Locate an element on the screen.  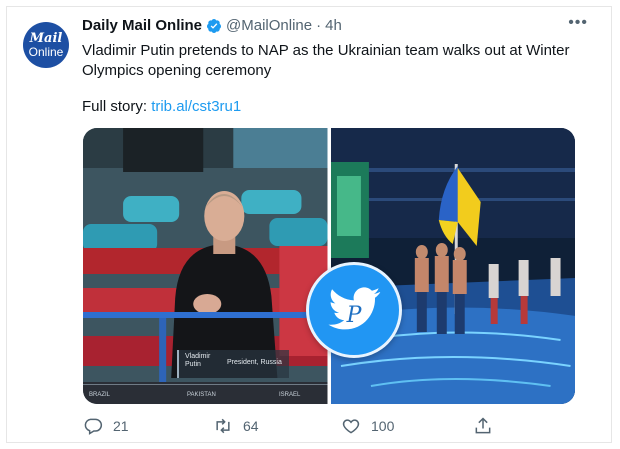
avatar-logo-line1: Mail is located at coordinates (46, 38).